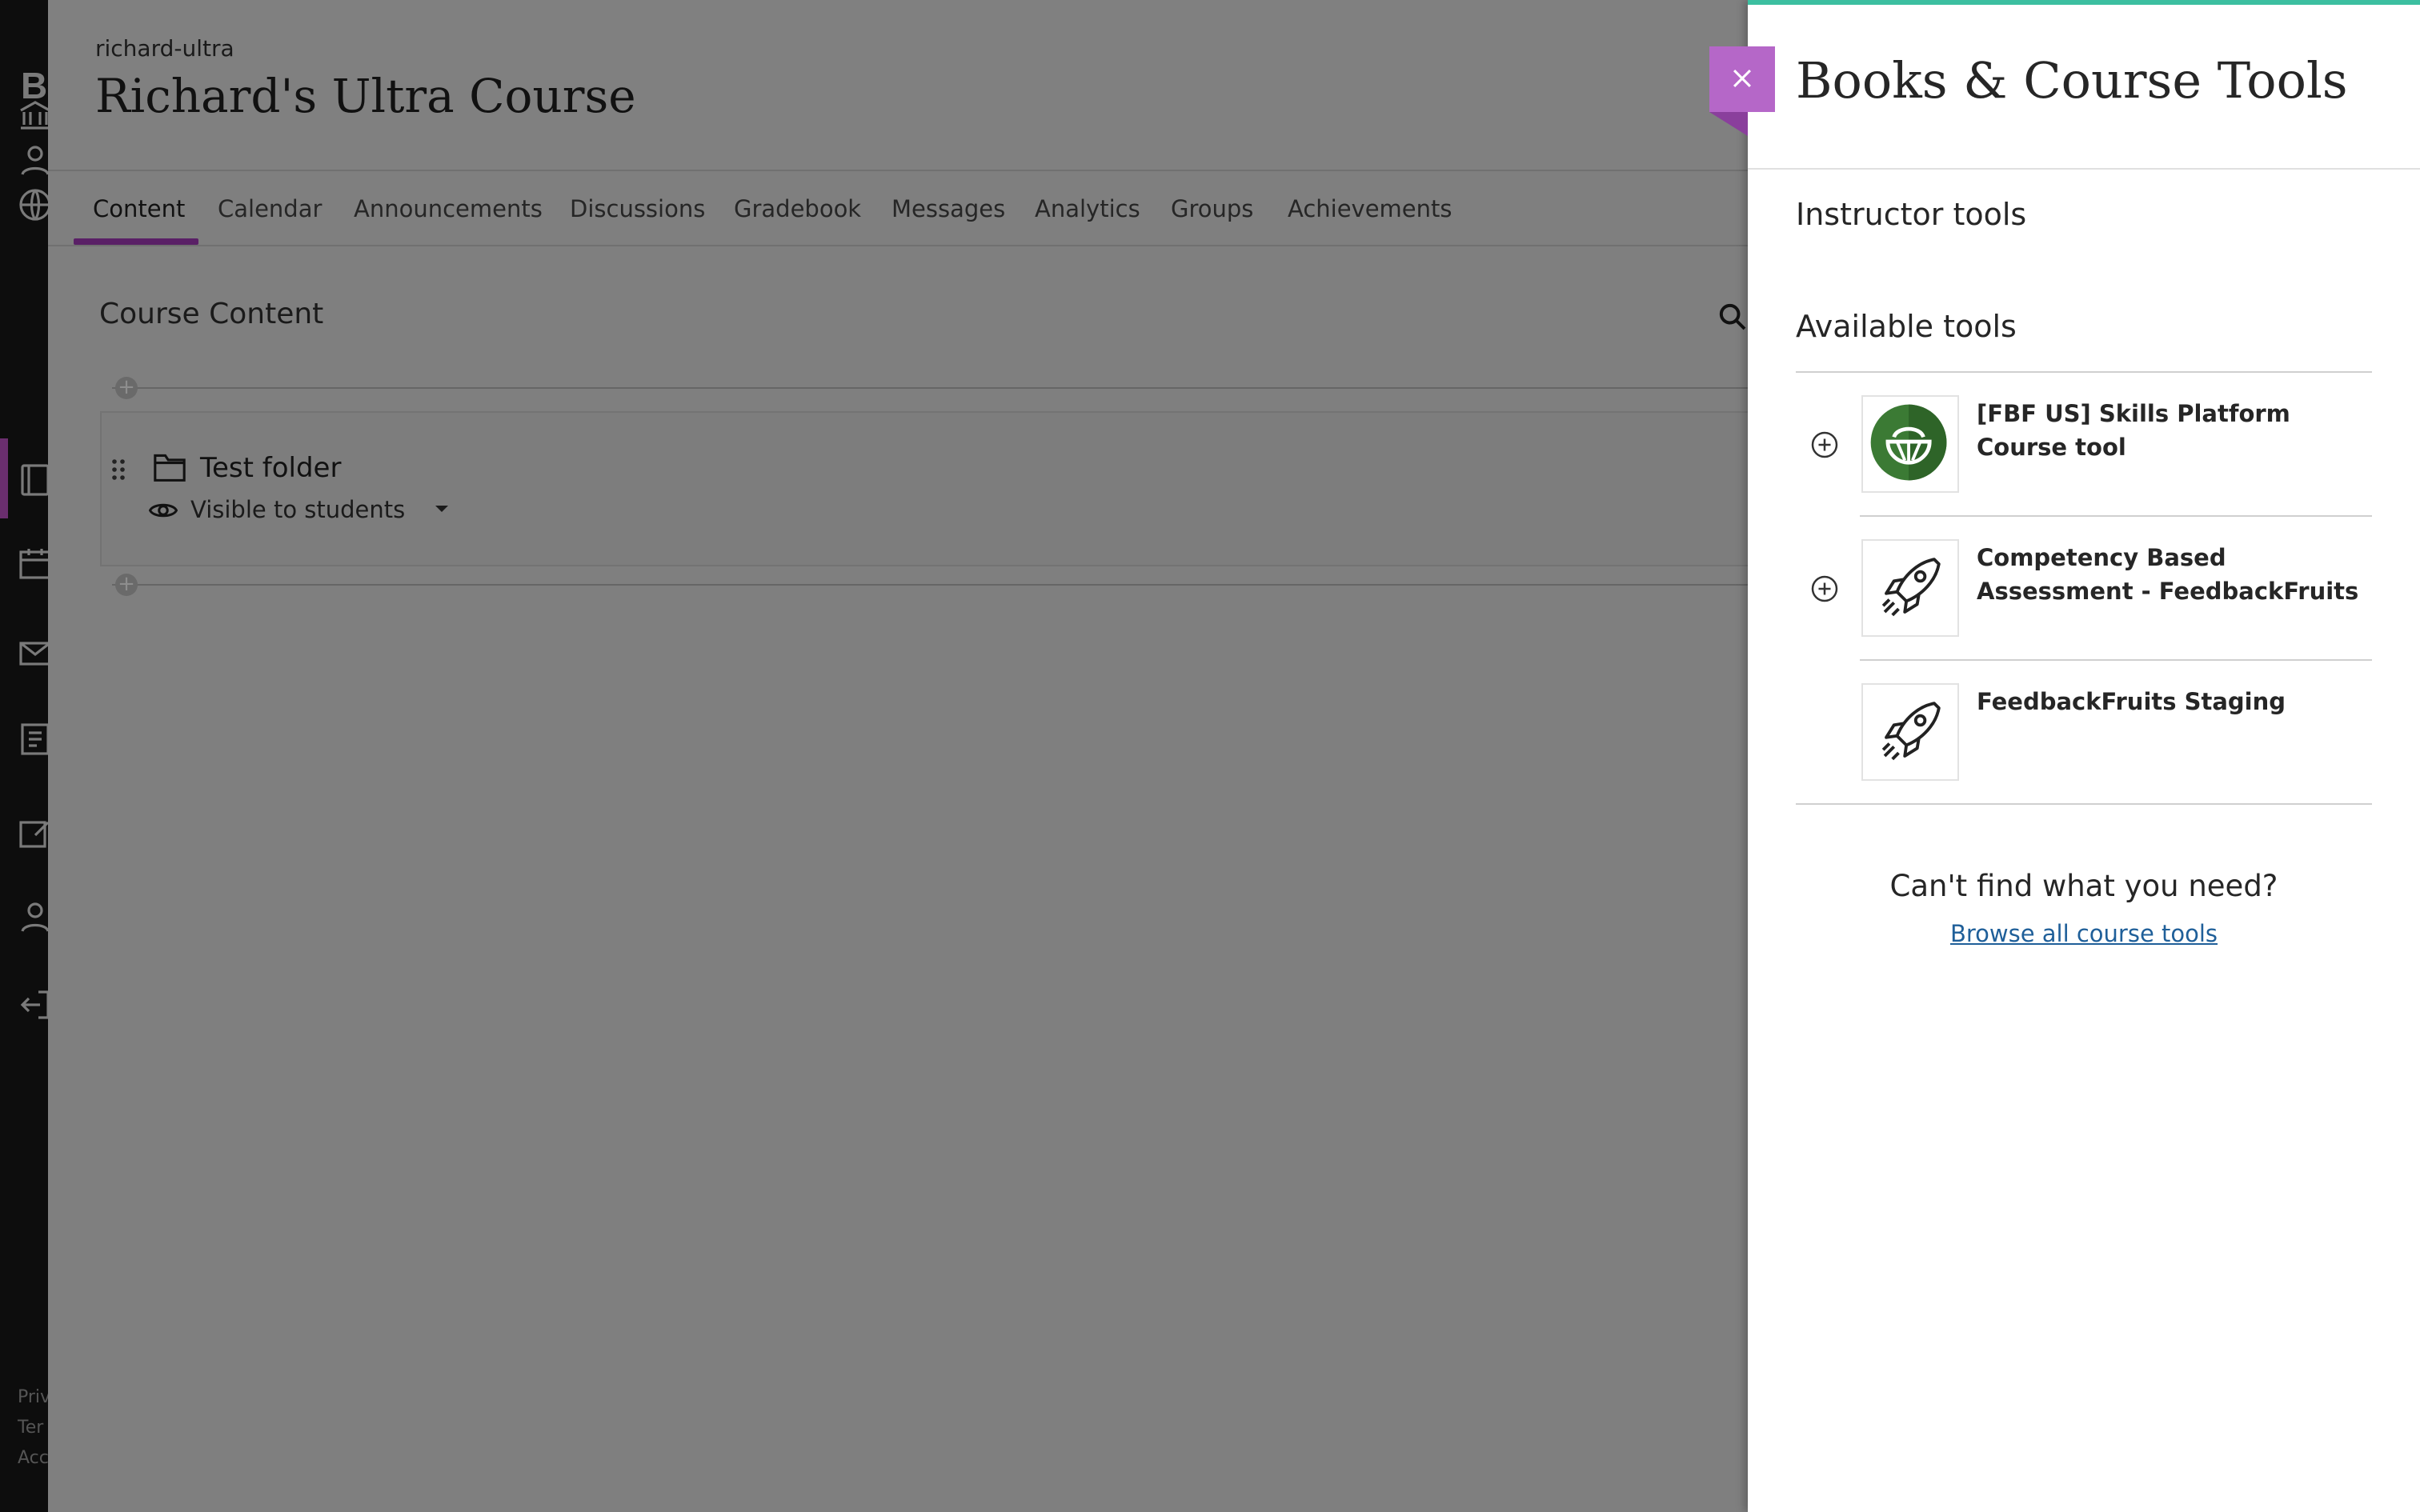 This screenshot has width=2420, height=1512. What do you see at coordinates (32, 832) in the screenshot?
I see `tools-icon` at bounding box center [32, 832].